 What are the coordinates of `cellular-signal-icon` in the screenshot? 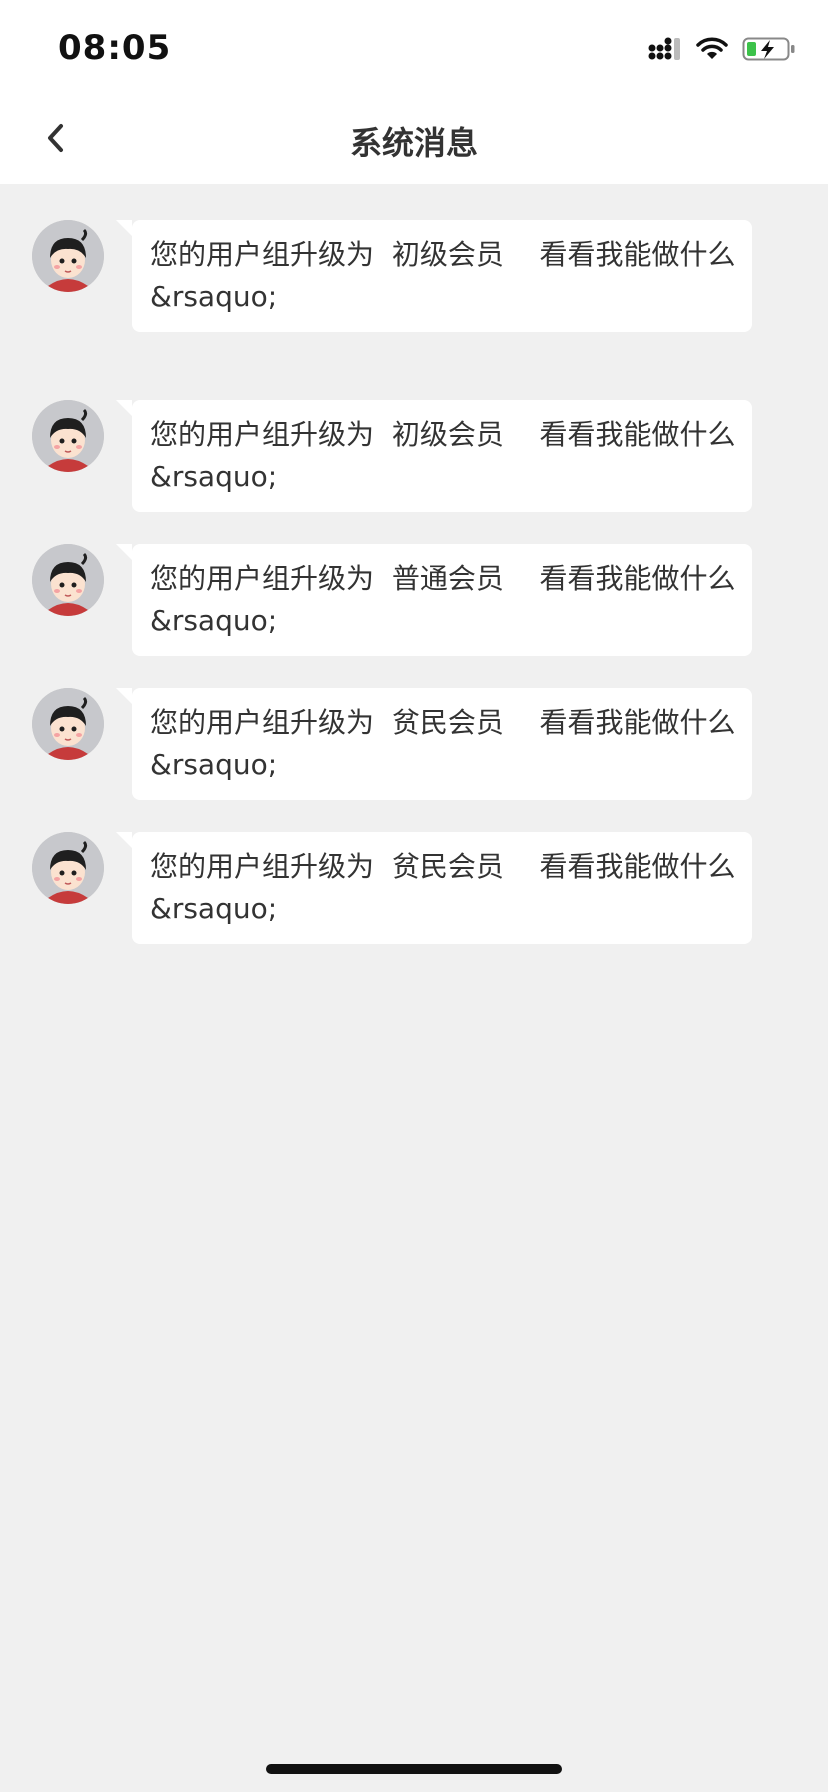 It's located at (664, 48).